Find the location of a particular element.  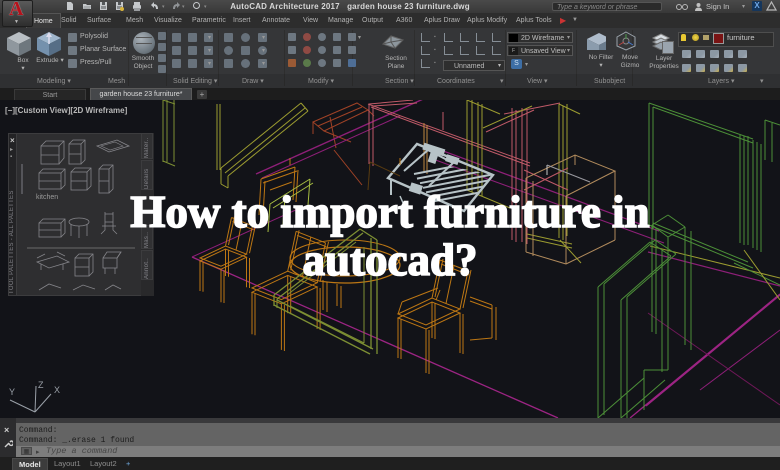

svg-text: Y is located at coordinates (12, 392).